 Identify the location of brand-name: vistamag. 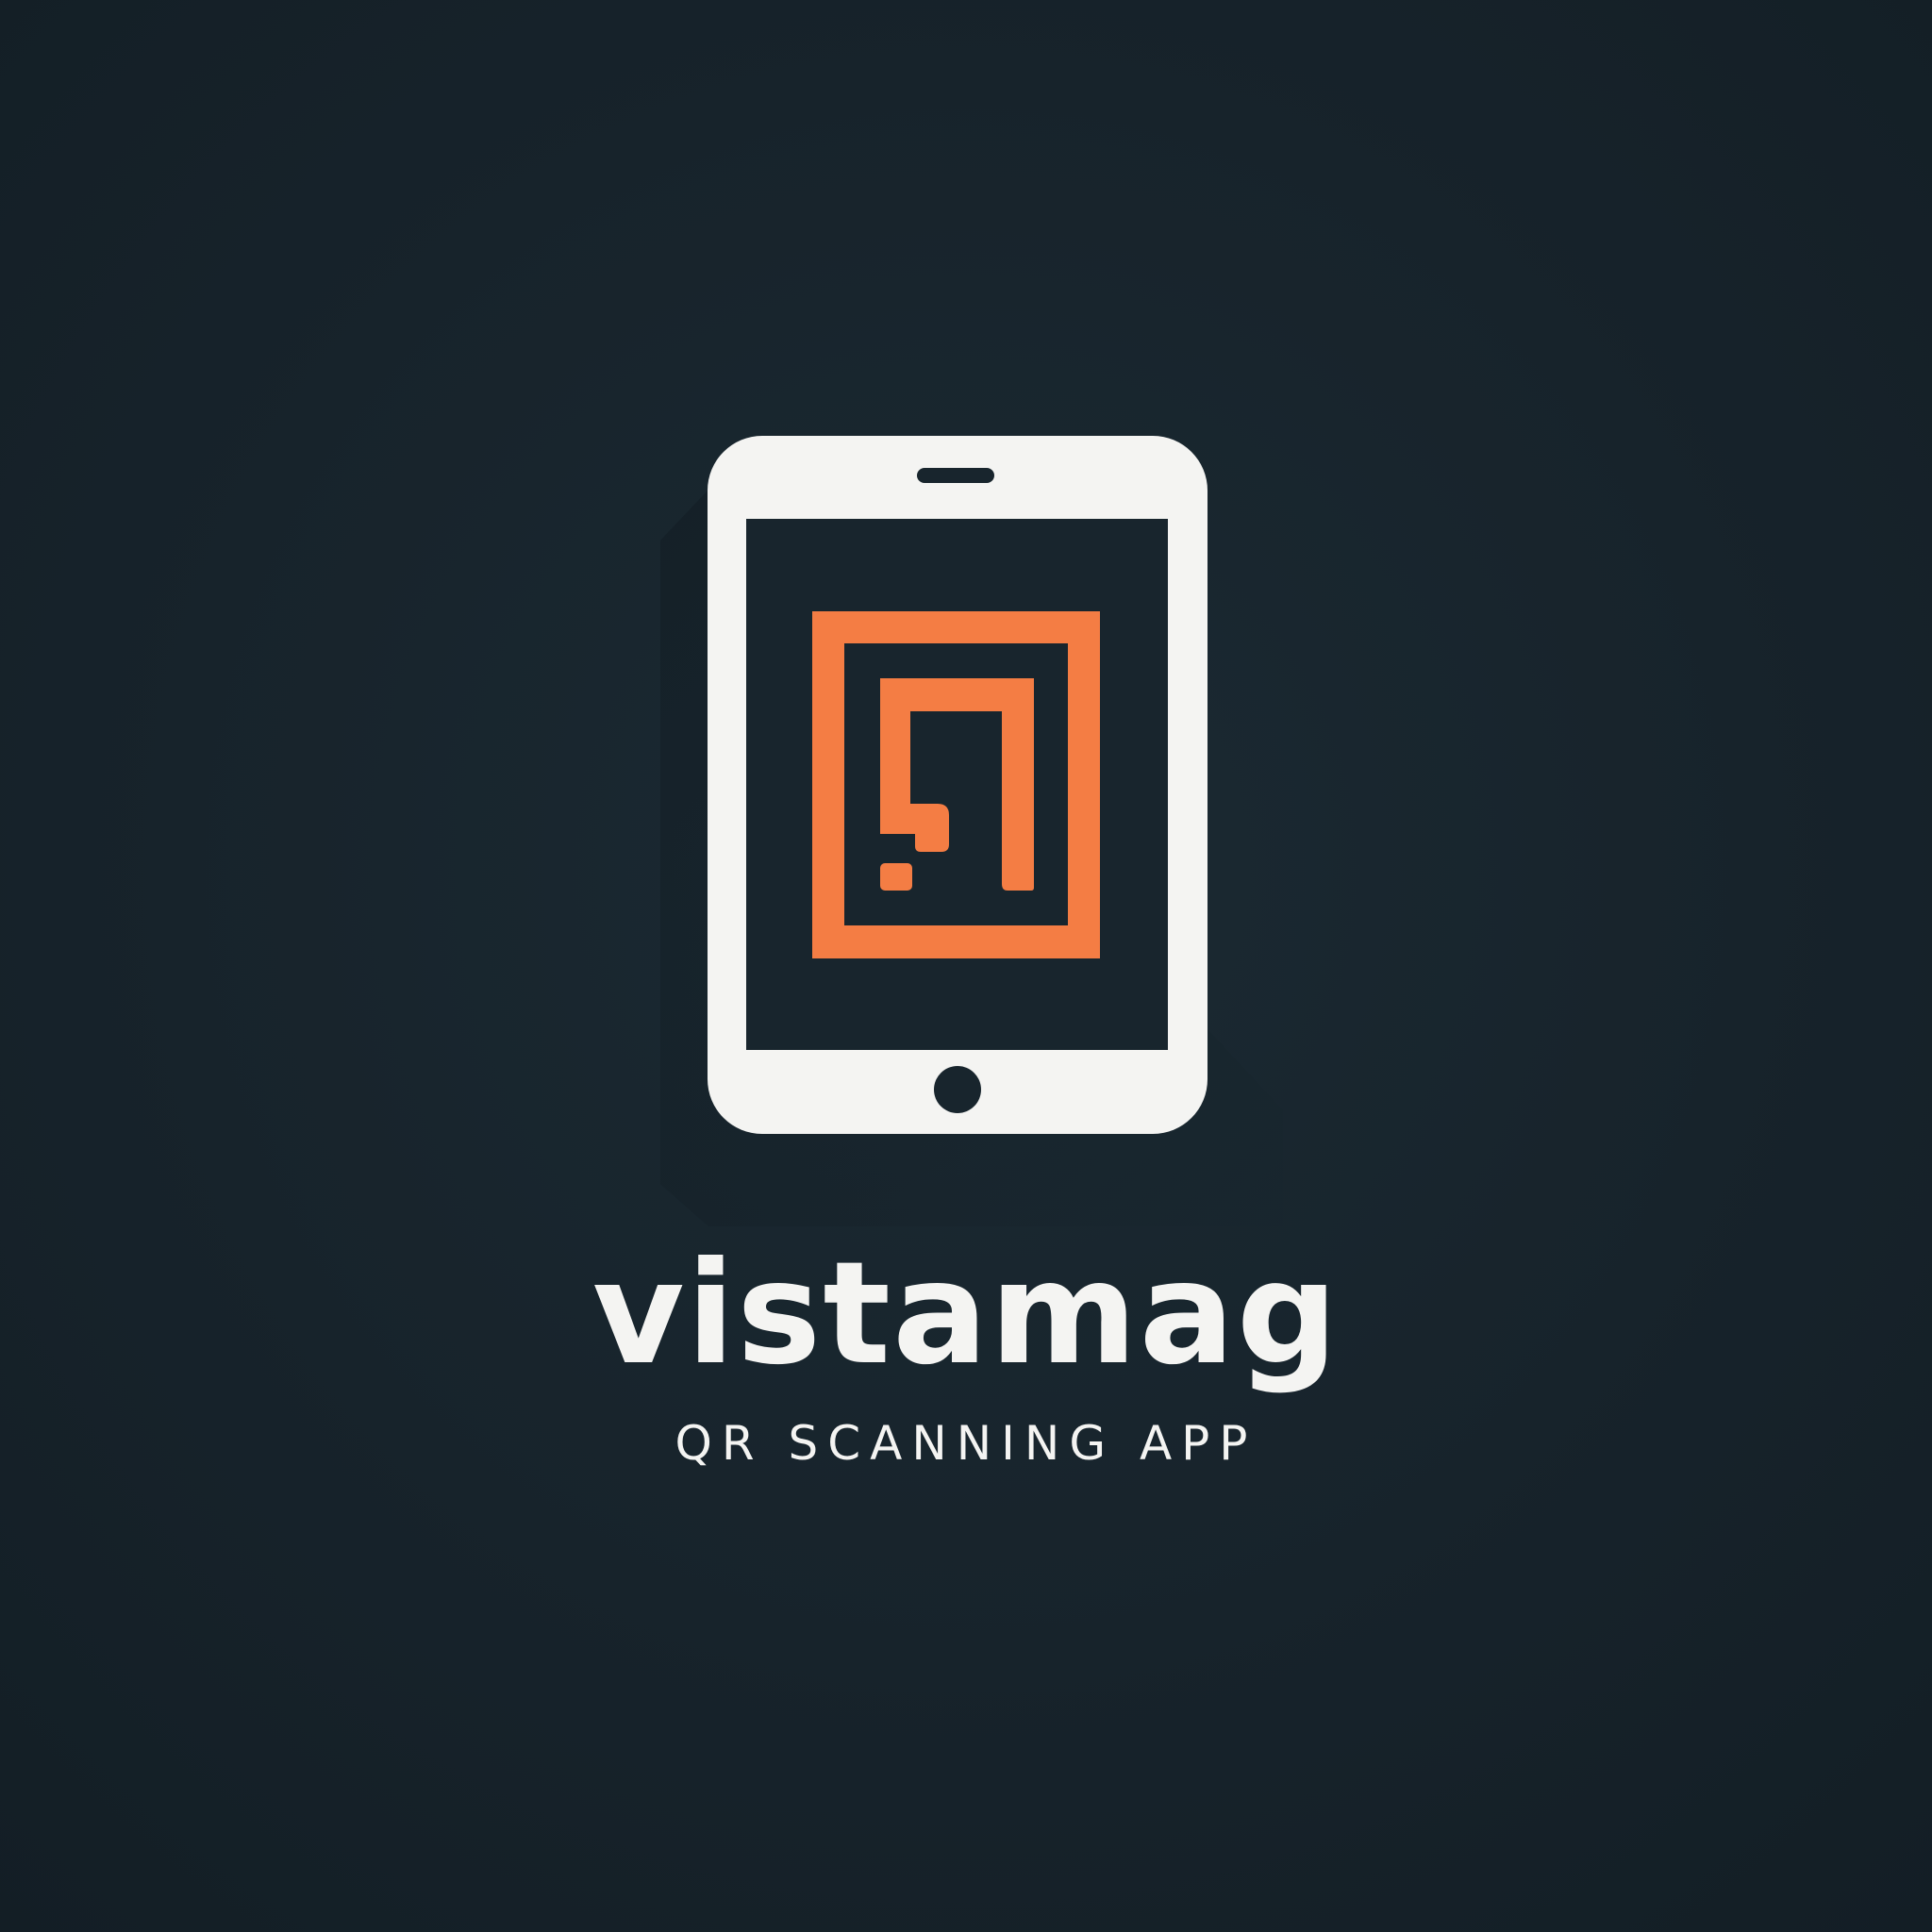
(966, 1314).